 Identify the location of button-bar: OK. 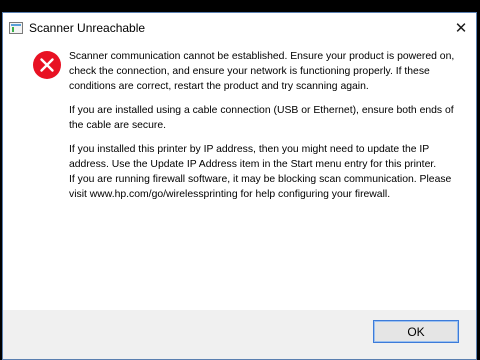
(239, 334).